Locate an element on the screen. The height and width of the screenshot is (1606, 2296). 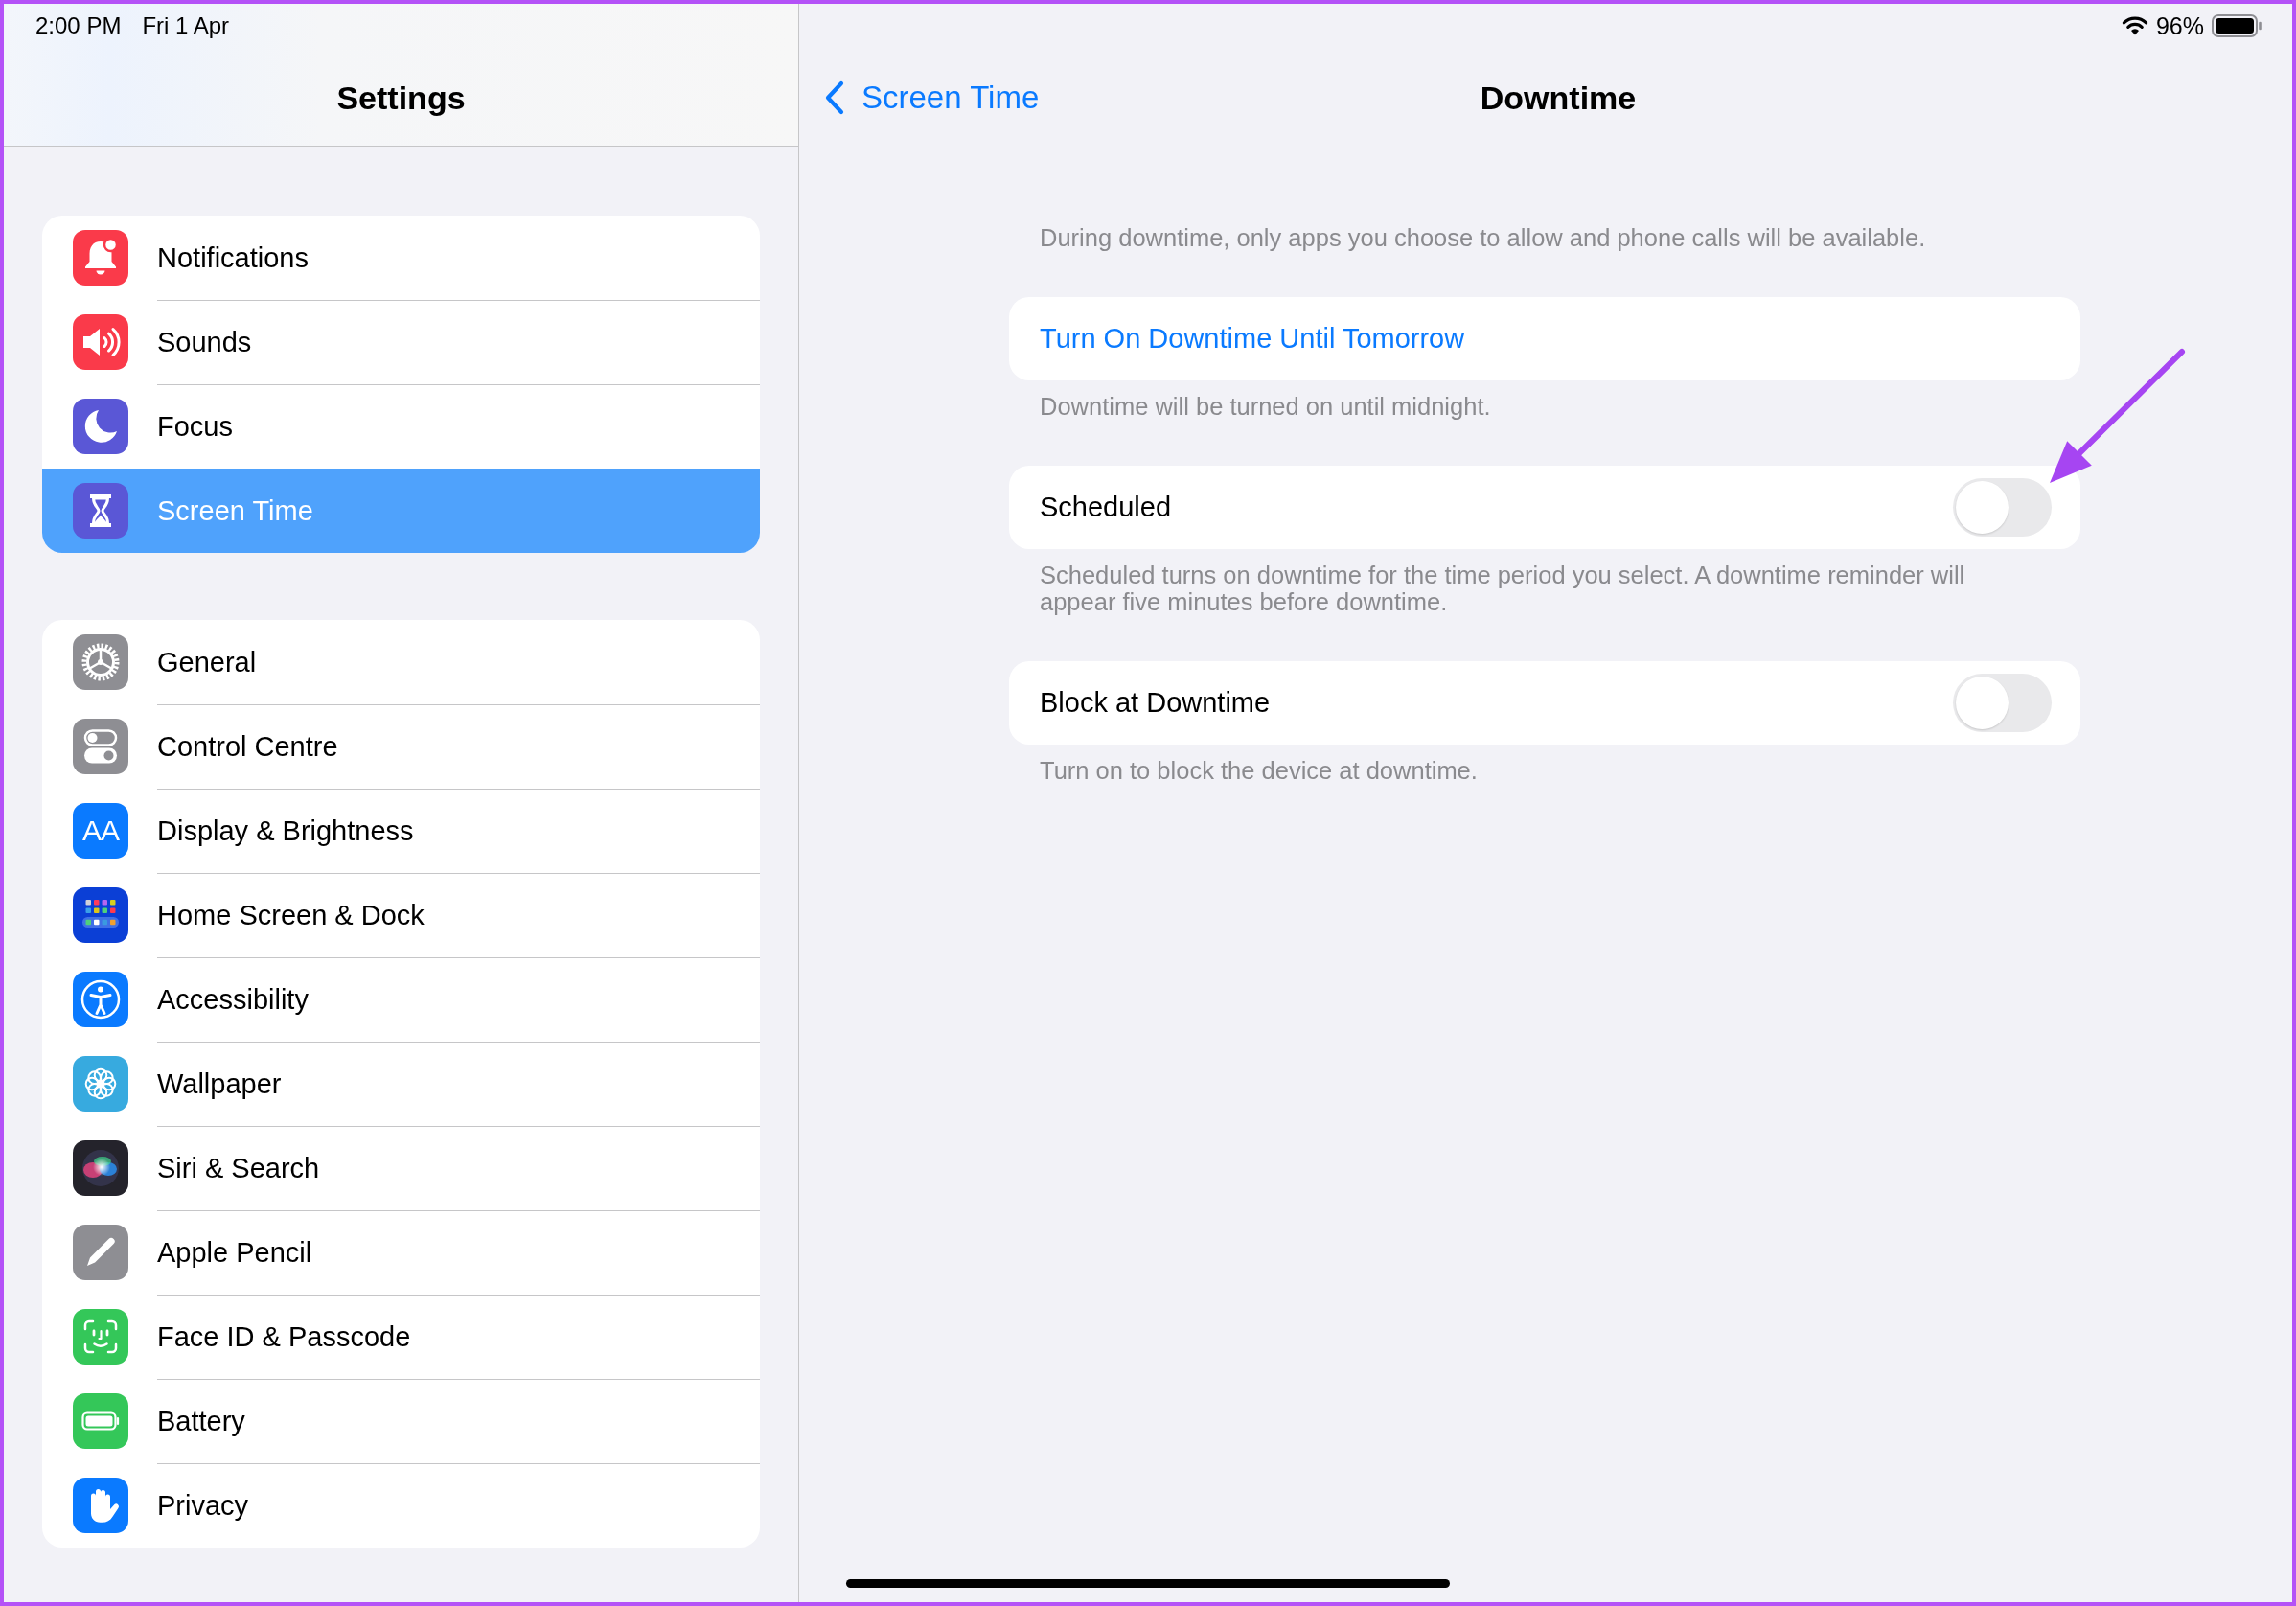
section-footer: Scheduled turns on downtime for the time period you select. A downtime reminder will appear five minutes before downtime. is located at coordinates (1523, 582).